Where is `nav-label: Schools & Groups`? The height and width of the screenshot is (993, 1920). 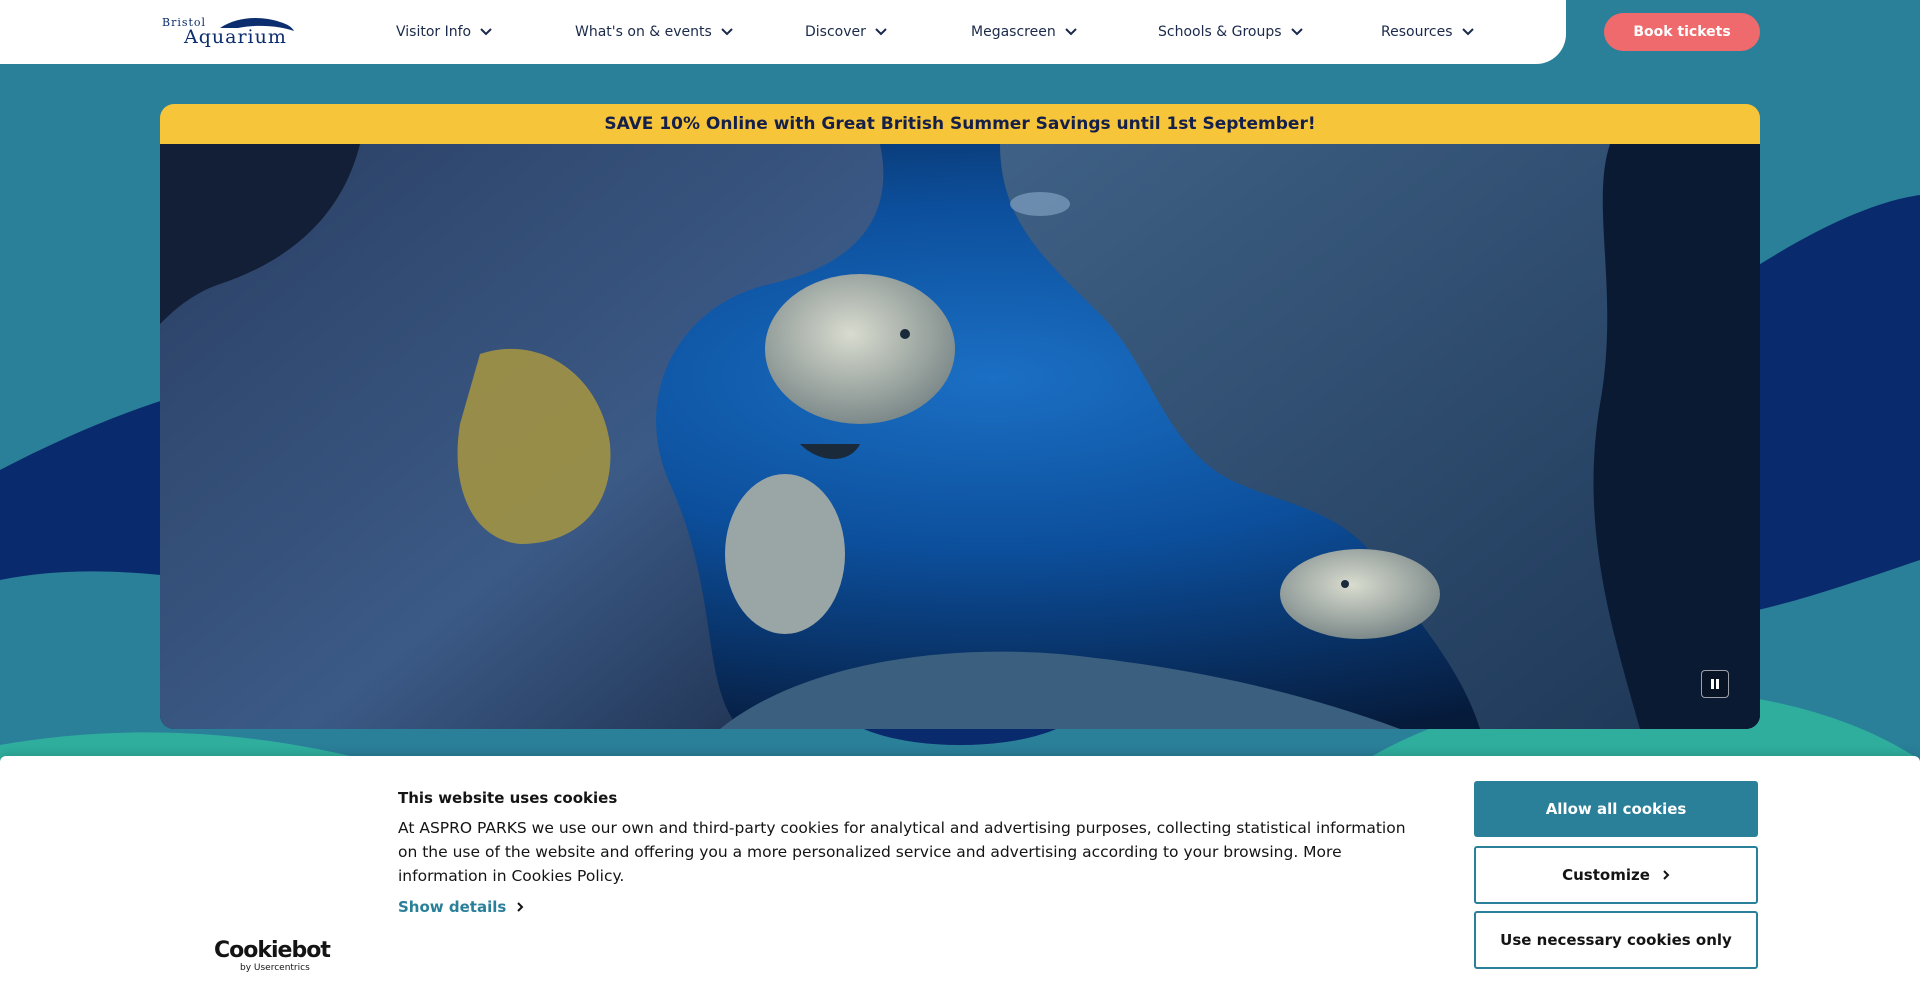
nav-label: Schools & Groups is located at coordinates (1220, 32).